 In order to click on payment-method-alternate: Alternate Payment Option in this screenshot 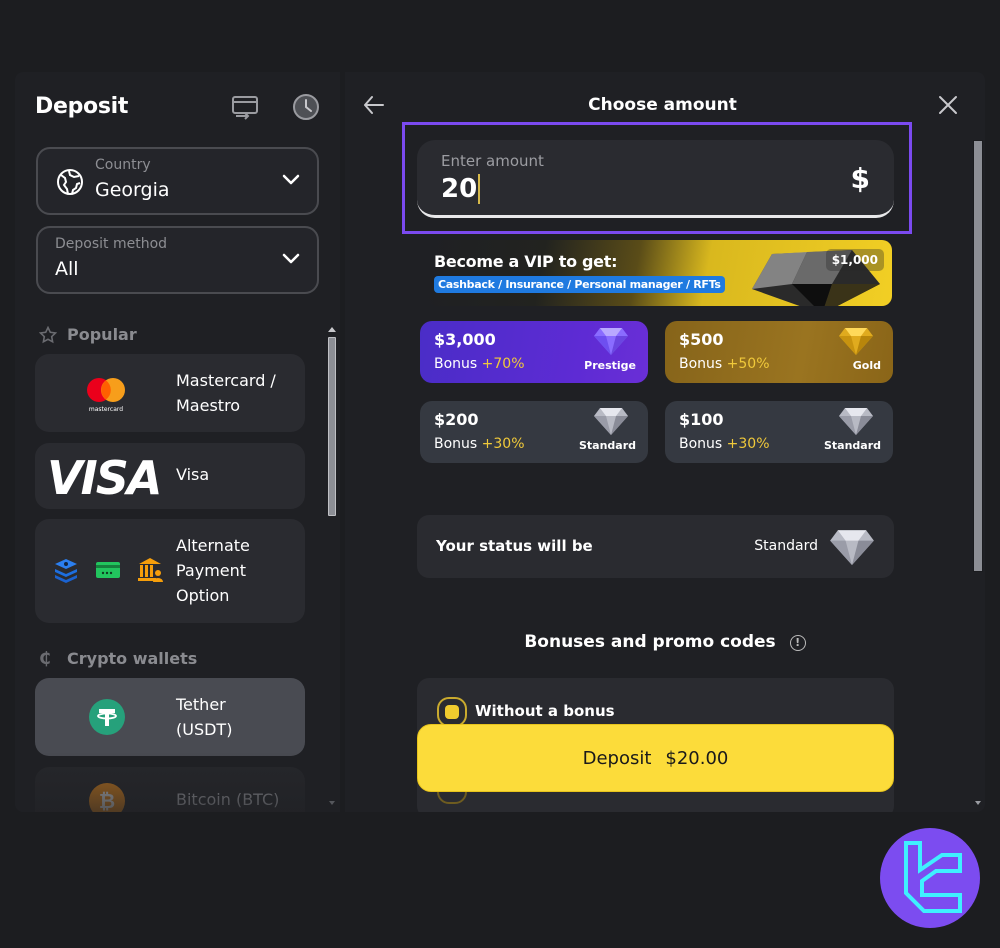, I will do `click(170, 571)`.